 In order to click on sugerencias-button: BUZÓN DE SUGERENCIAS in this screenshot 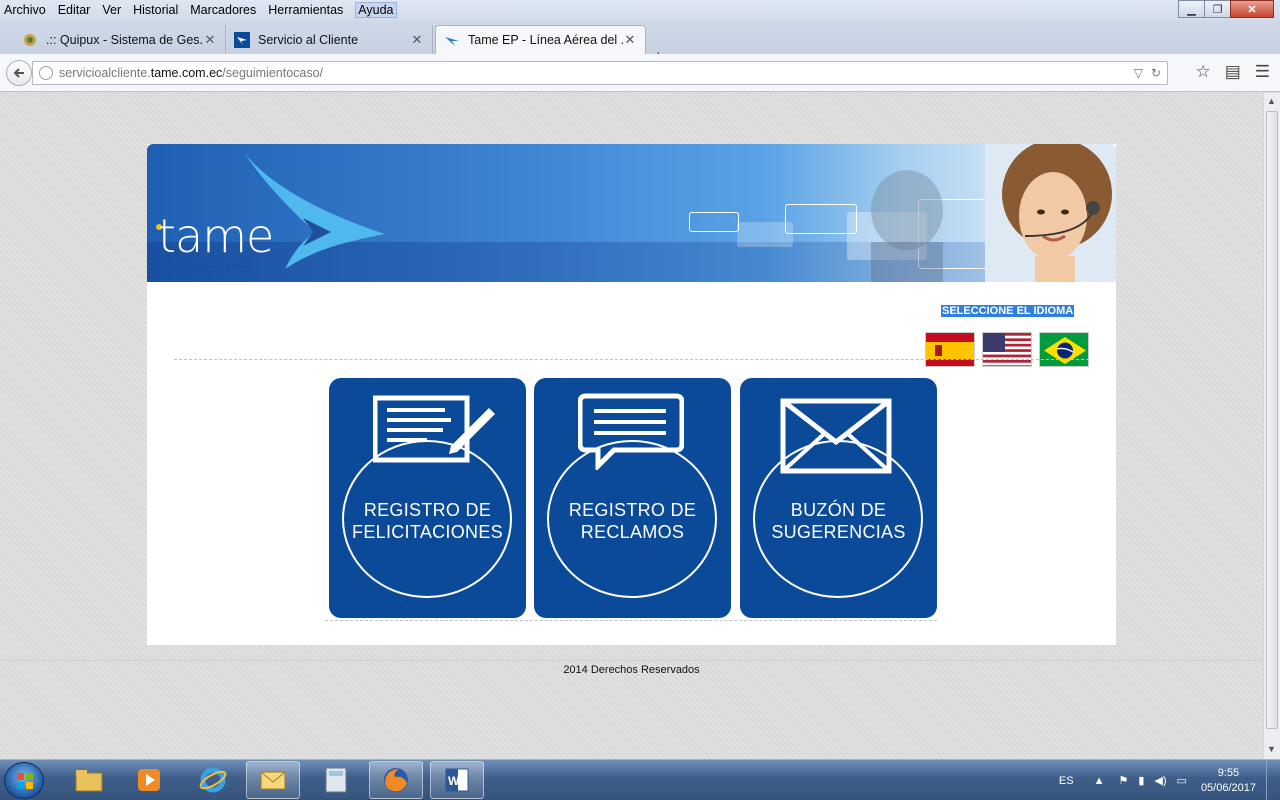, I will do `click(838, 498)`.